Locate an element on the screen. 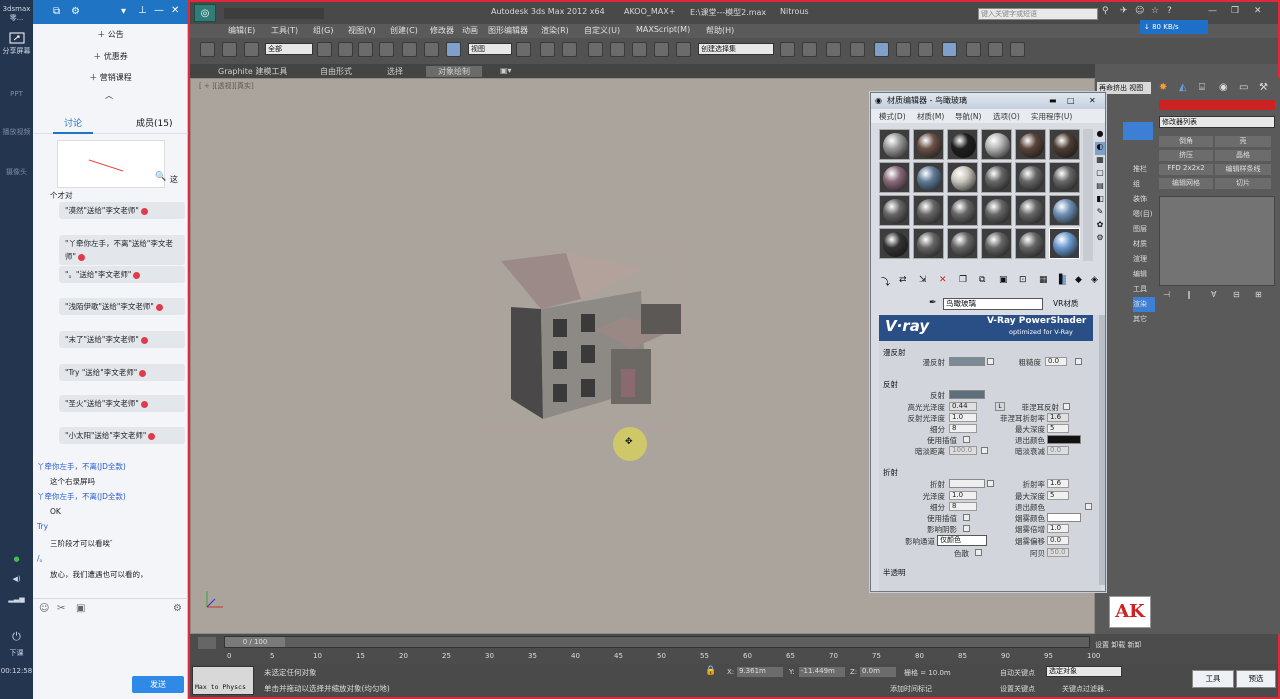 This screenshot has height=699, width=1280. diffuse-map-button is located at coordinates (990, 361).